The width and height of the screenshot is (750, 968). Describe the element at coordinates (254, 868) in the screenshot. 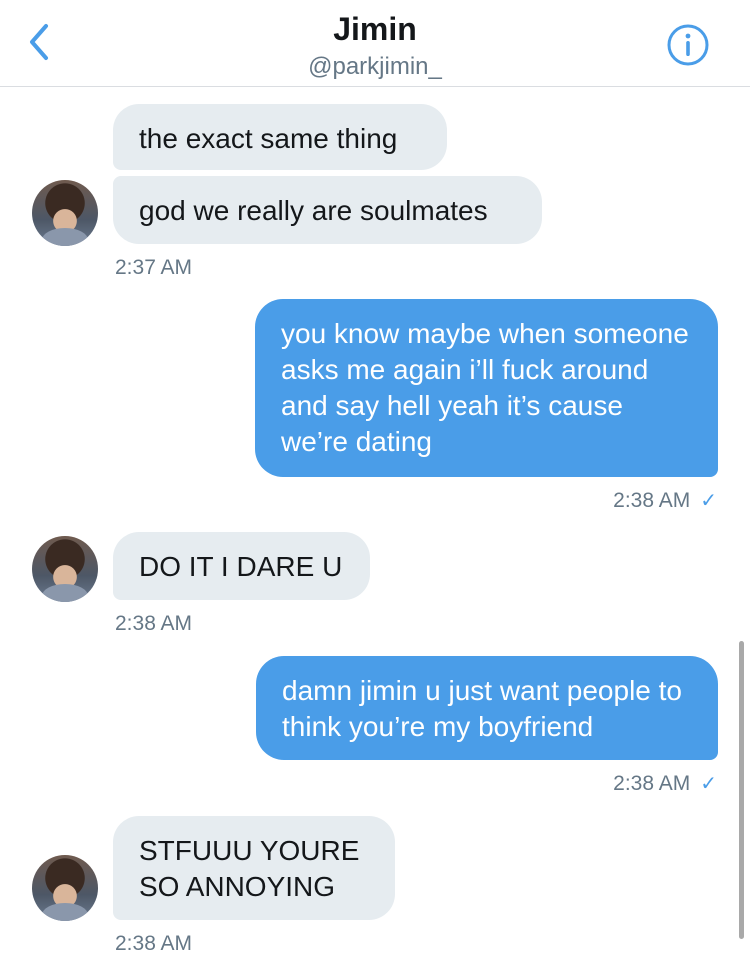

I see `incoming-message: STFUUU YOURE SO ANNOYING` at that location.